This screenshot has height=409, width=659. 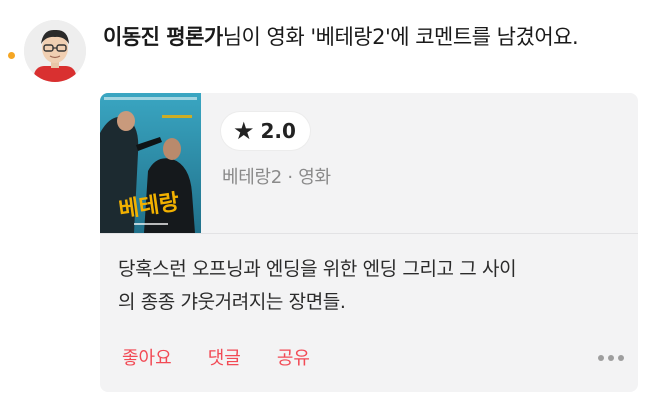 What do you see at coordinates (163, 37) in the screenshot?
I see `author-name: 이동진 평론가` at bounding box center [163, 37].